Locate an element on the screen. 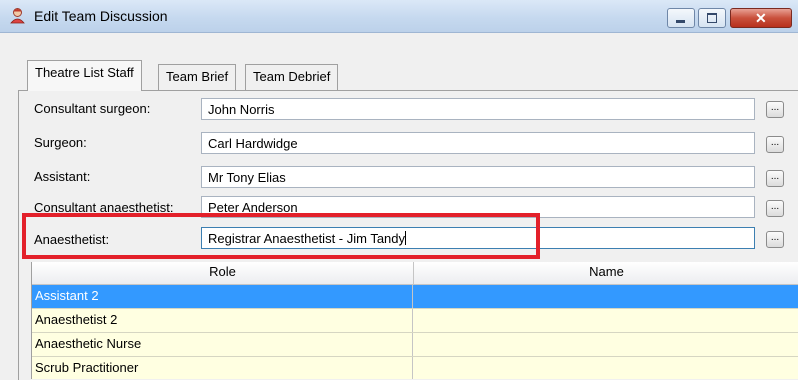  table-row: Anaesthetist 2 is located at coordinates (415, 321).